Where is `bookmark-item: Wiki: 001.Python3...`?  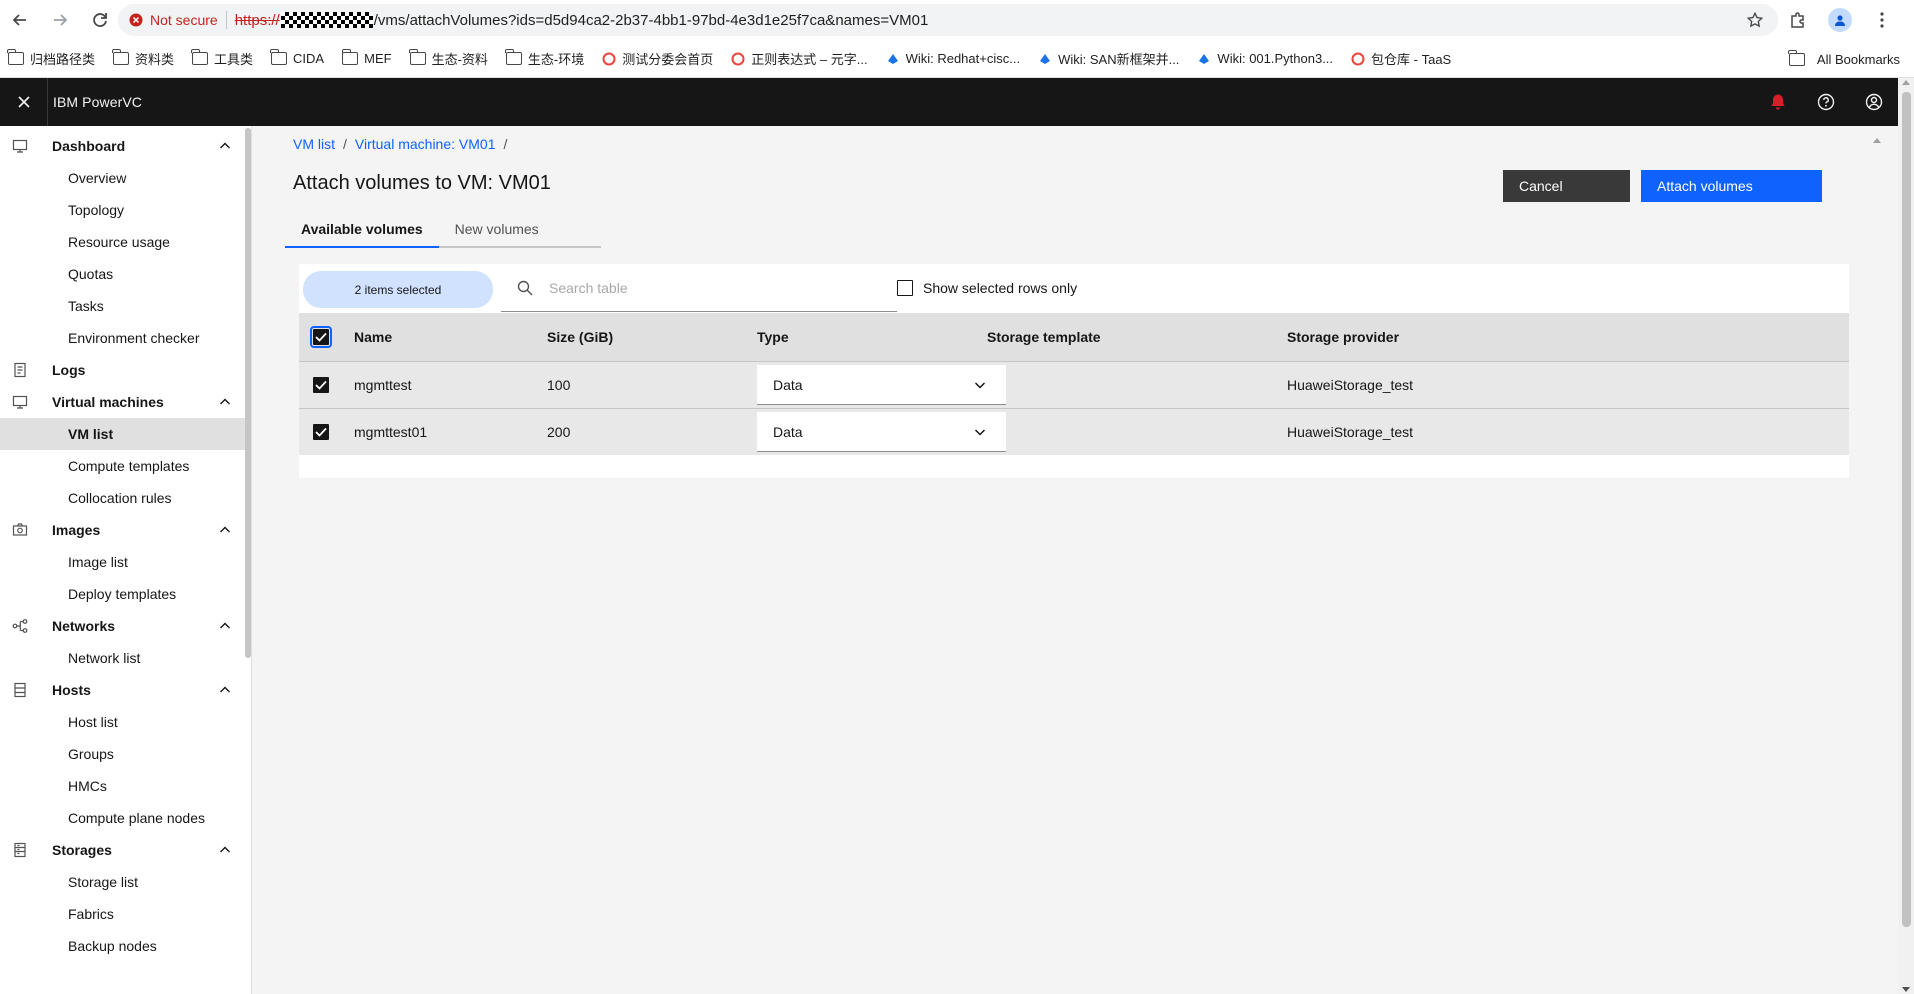
bookmark-item: Wiki: 001.Python3... is located at coordinates (1265, 58).